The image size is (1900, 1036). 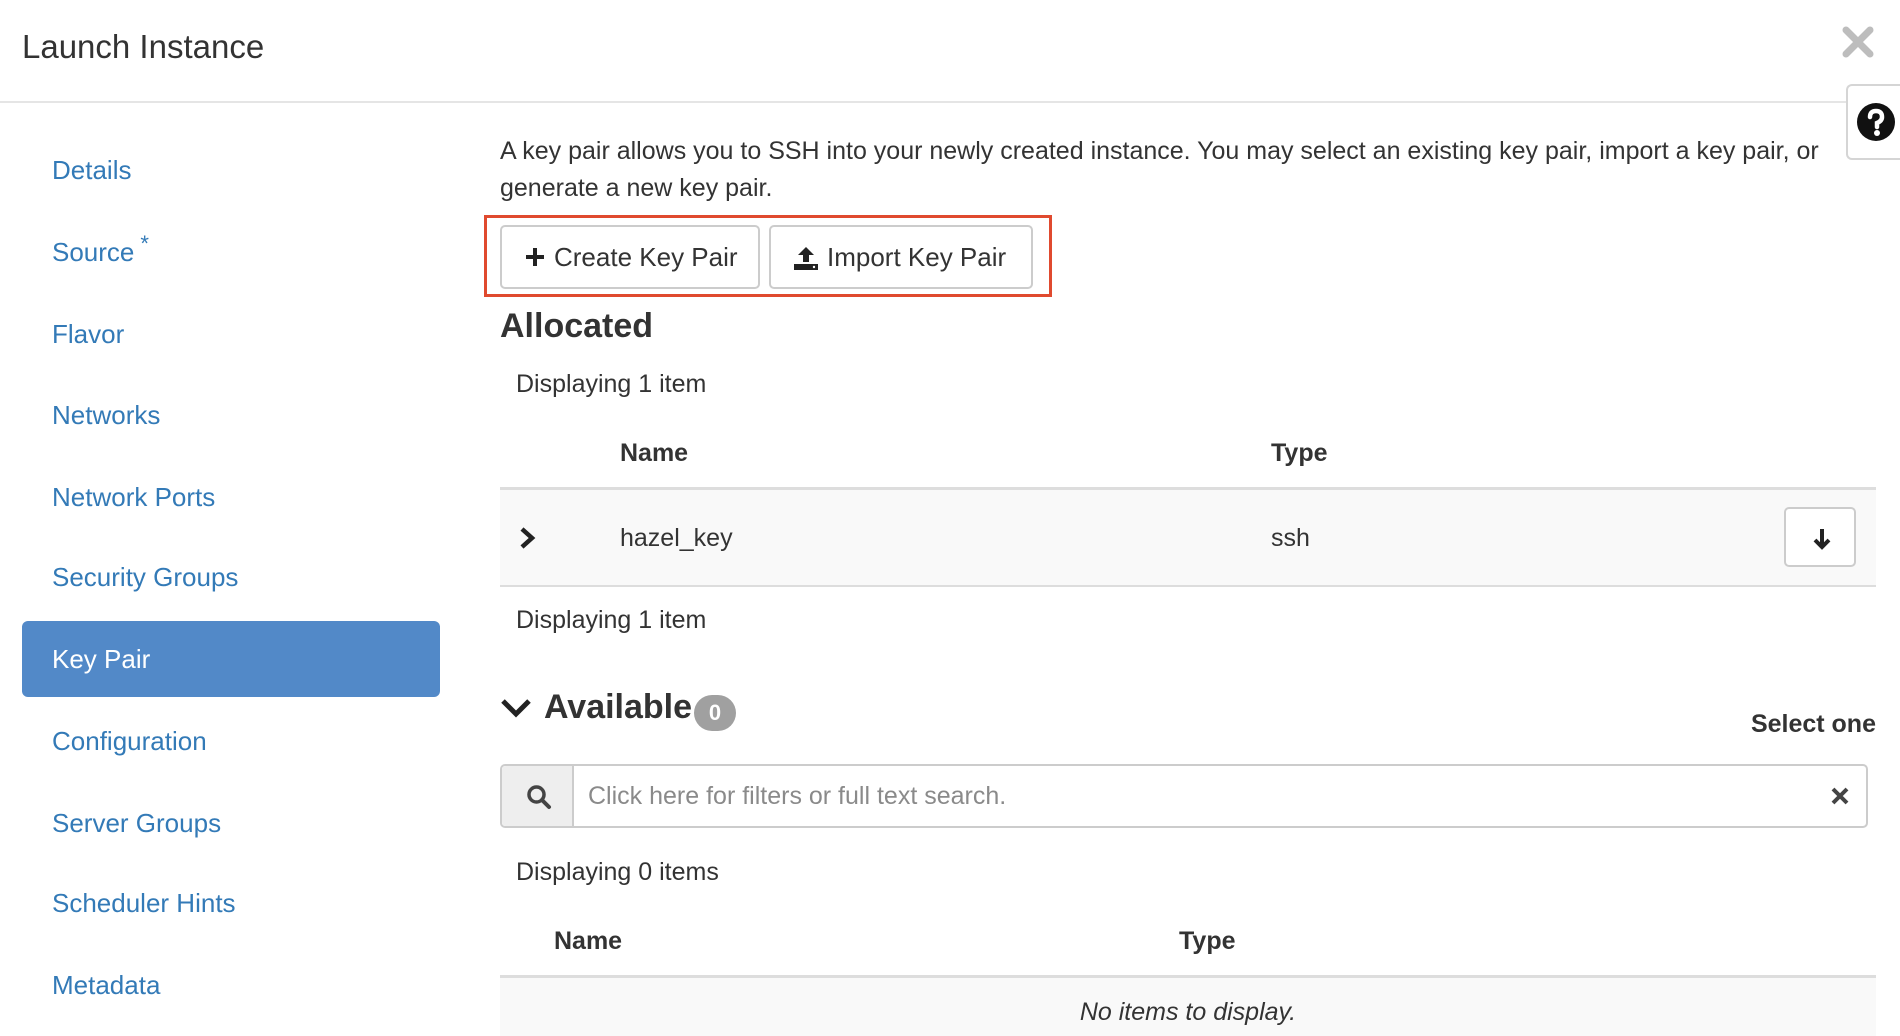 What do you see at coordinates (1207, 941) in the screenshot?
I see `available-col-type: Type` at bounding box center [1207, 941].